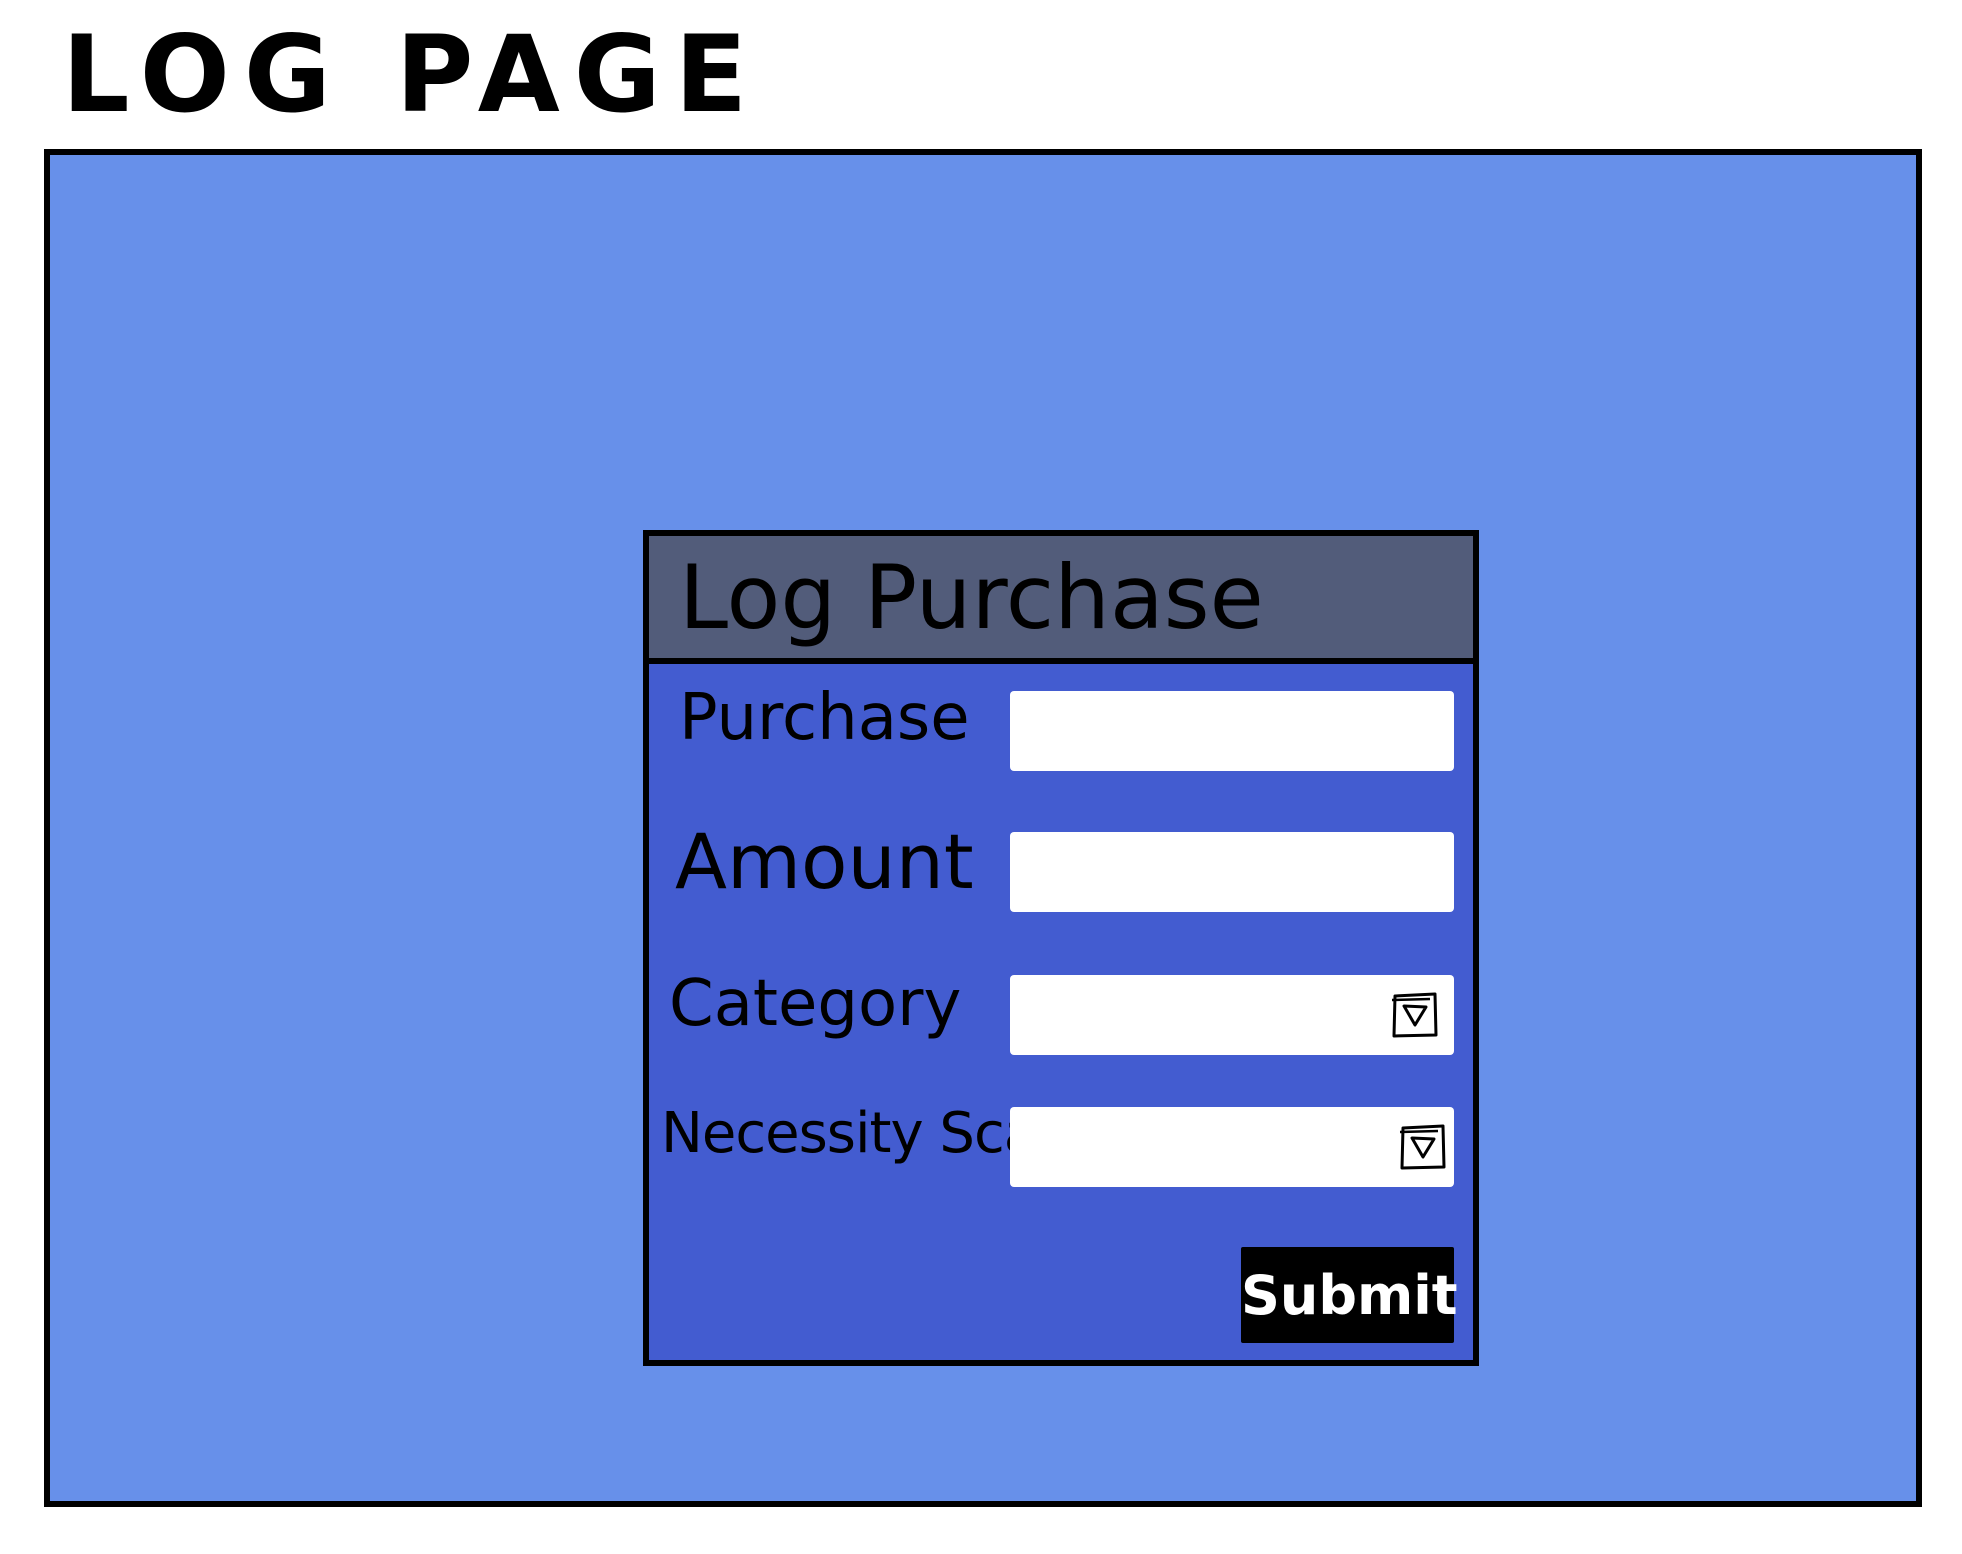 The image size is (1962, 1554). What do you see at coordinates (971, 597) in the screenshot?
I see `dialog-title: Log Purchase` at bounding box center [971, 597].